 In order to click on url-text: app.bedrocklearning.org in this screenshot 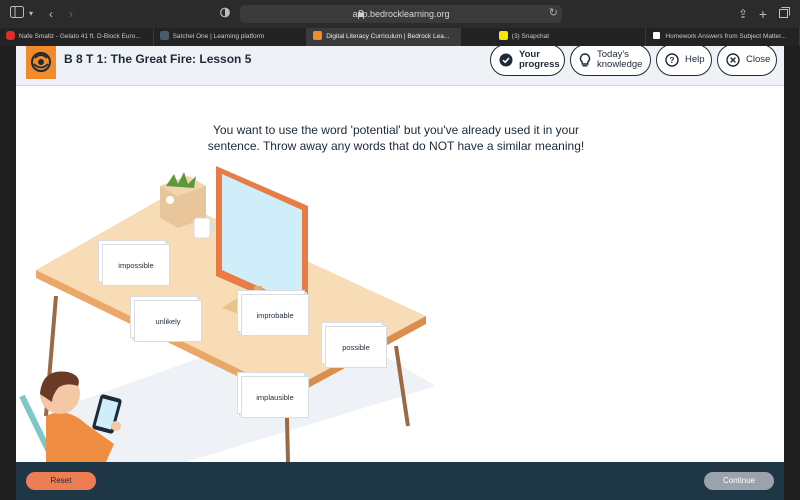, I will do `click(401, 14)`.